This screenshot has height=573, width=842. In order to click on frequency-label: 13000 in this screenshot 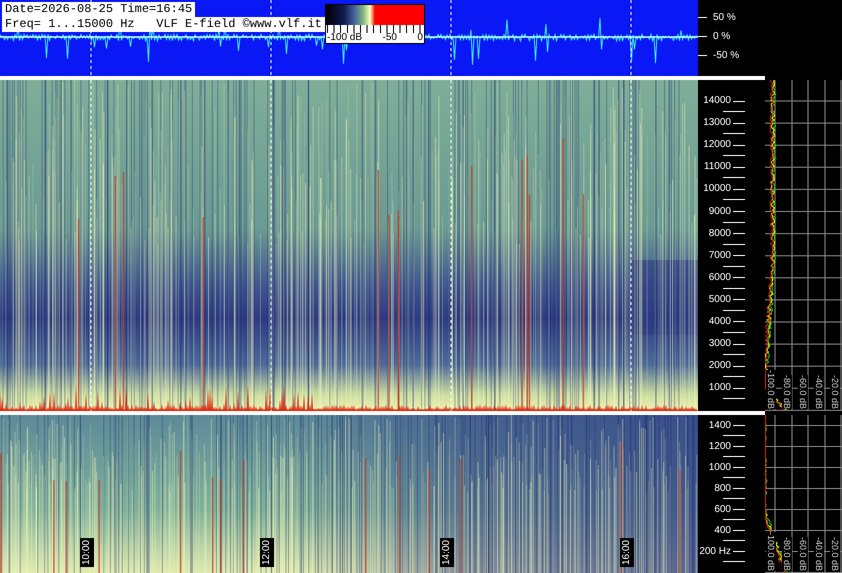, I will do `click(717, 123)`.